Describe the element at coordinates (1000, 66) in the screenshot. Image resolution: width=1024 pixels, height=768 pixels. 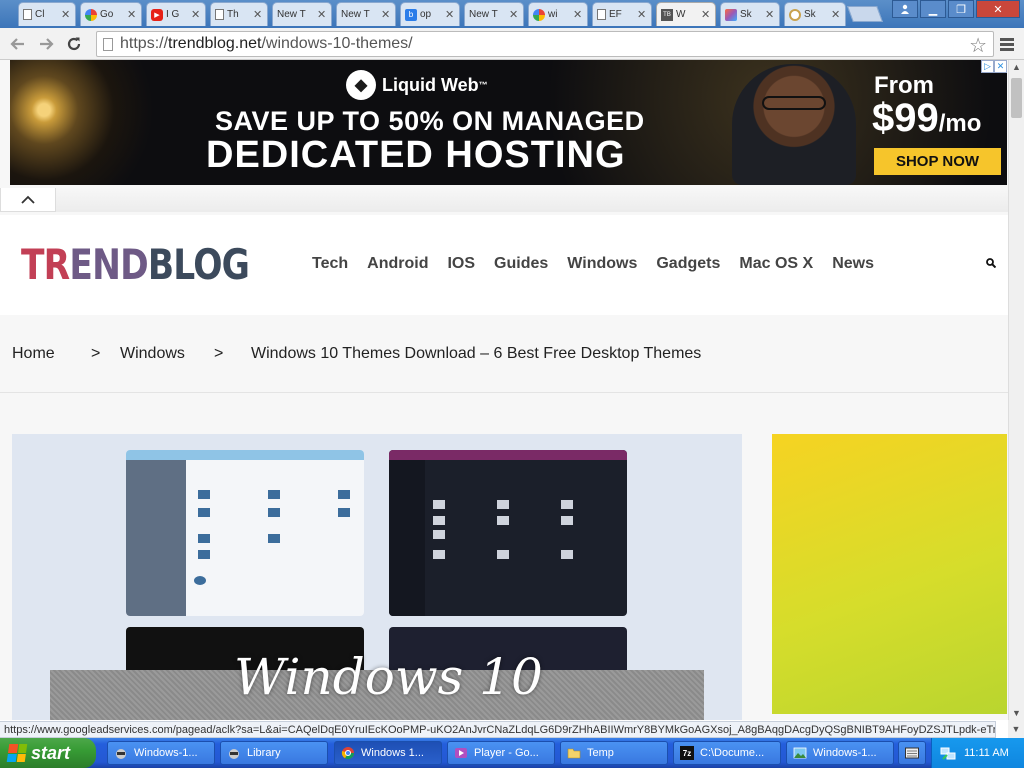
I see `ad-close-icon: ✕` at that location.